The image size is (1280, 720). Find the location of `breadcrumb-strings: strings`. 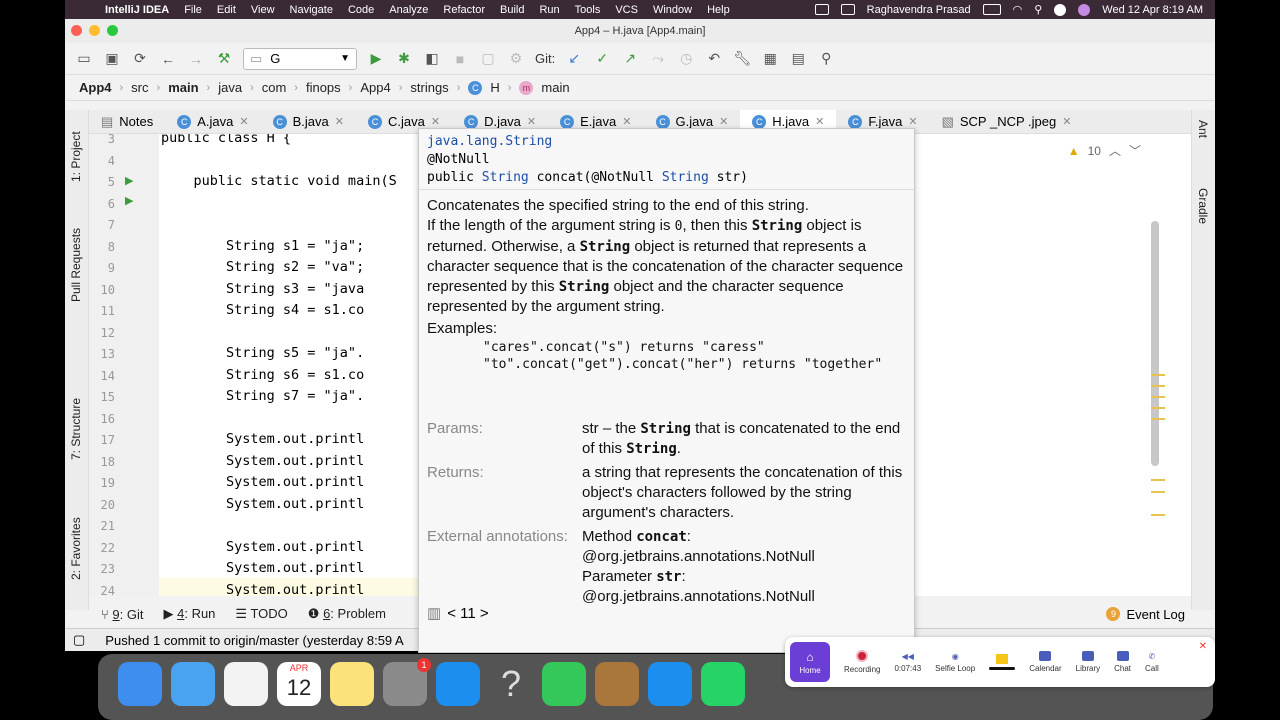

breadcrumb-strings: strings is located at coordinates (429, 87).